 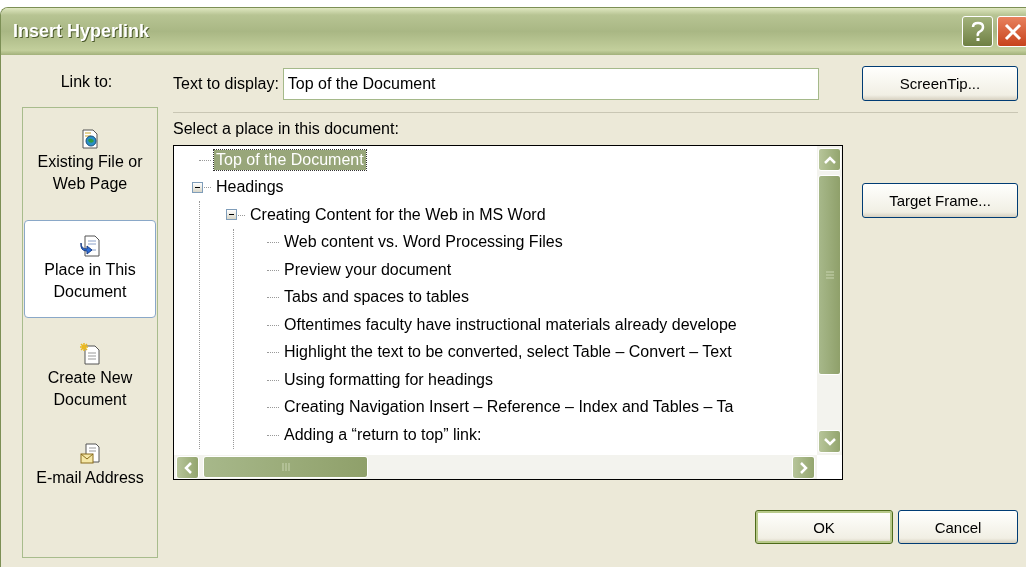 I want to click on caret-down-icon, so click(x=829, y=441).